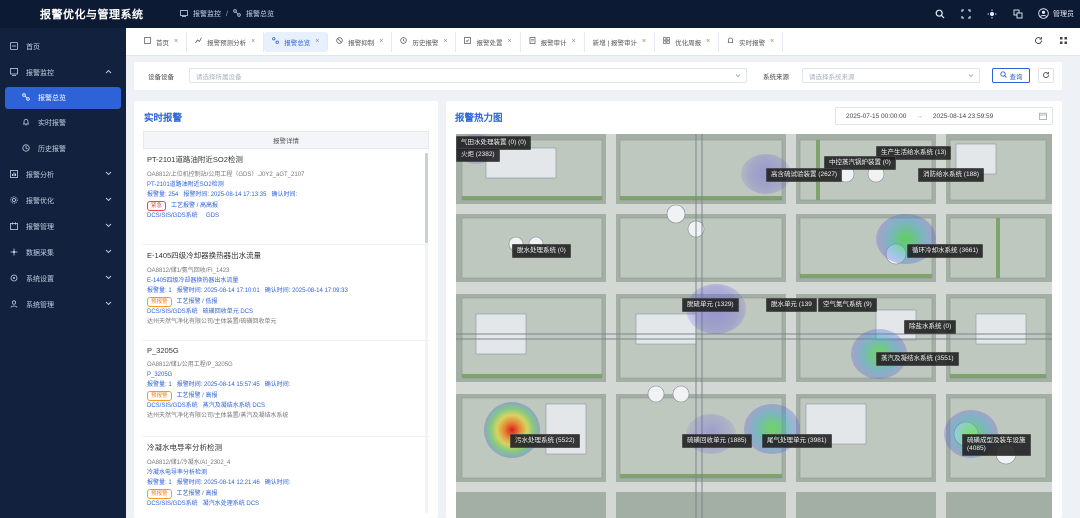 Image resolution: width=1080 pixels, height=518 pixels. I want to click on map-label-wastewater: 污水处理系统 (5522), so click(545, 441).